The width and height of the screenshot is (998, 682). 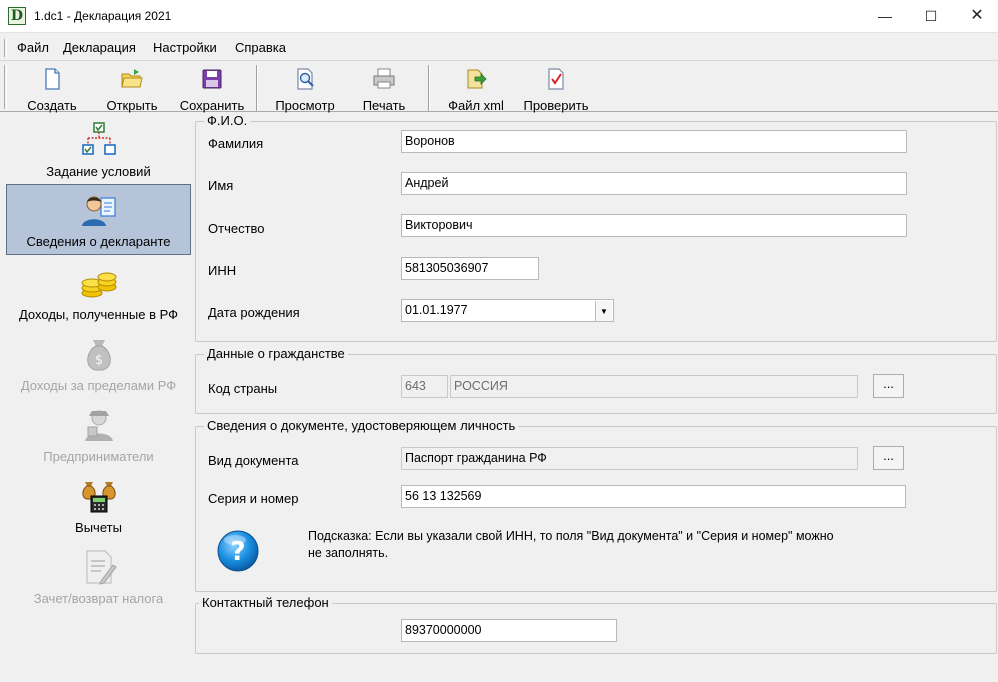 What do you see at coordinates (132, 89) in the screenshot?
I see `open-button: Открыть` at bounding box center [132, 89].